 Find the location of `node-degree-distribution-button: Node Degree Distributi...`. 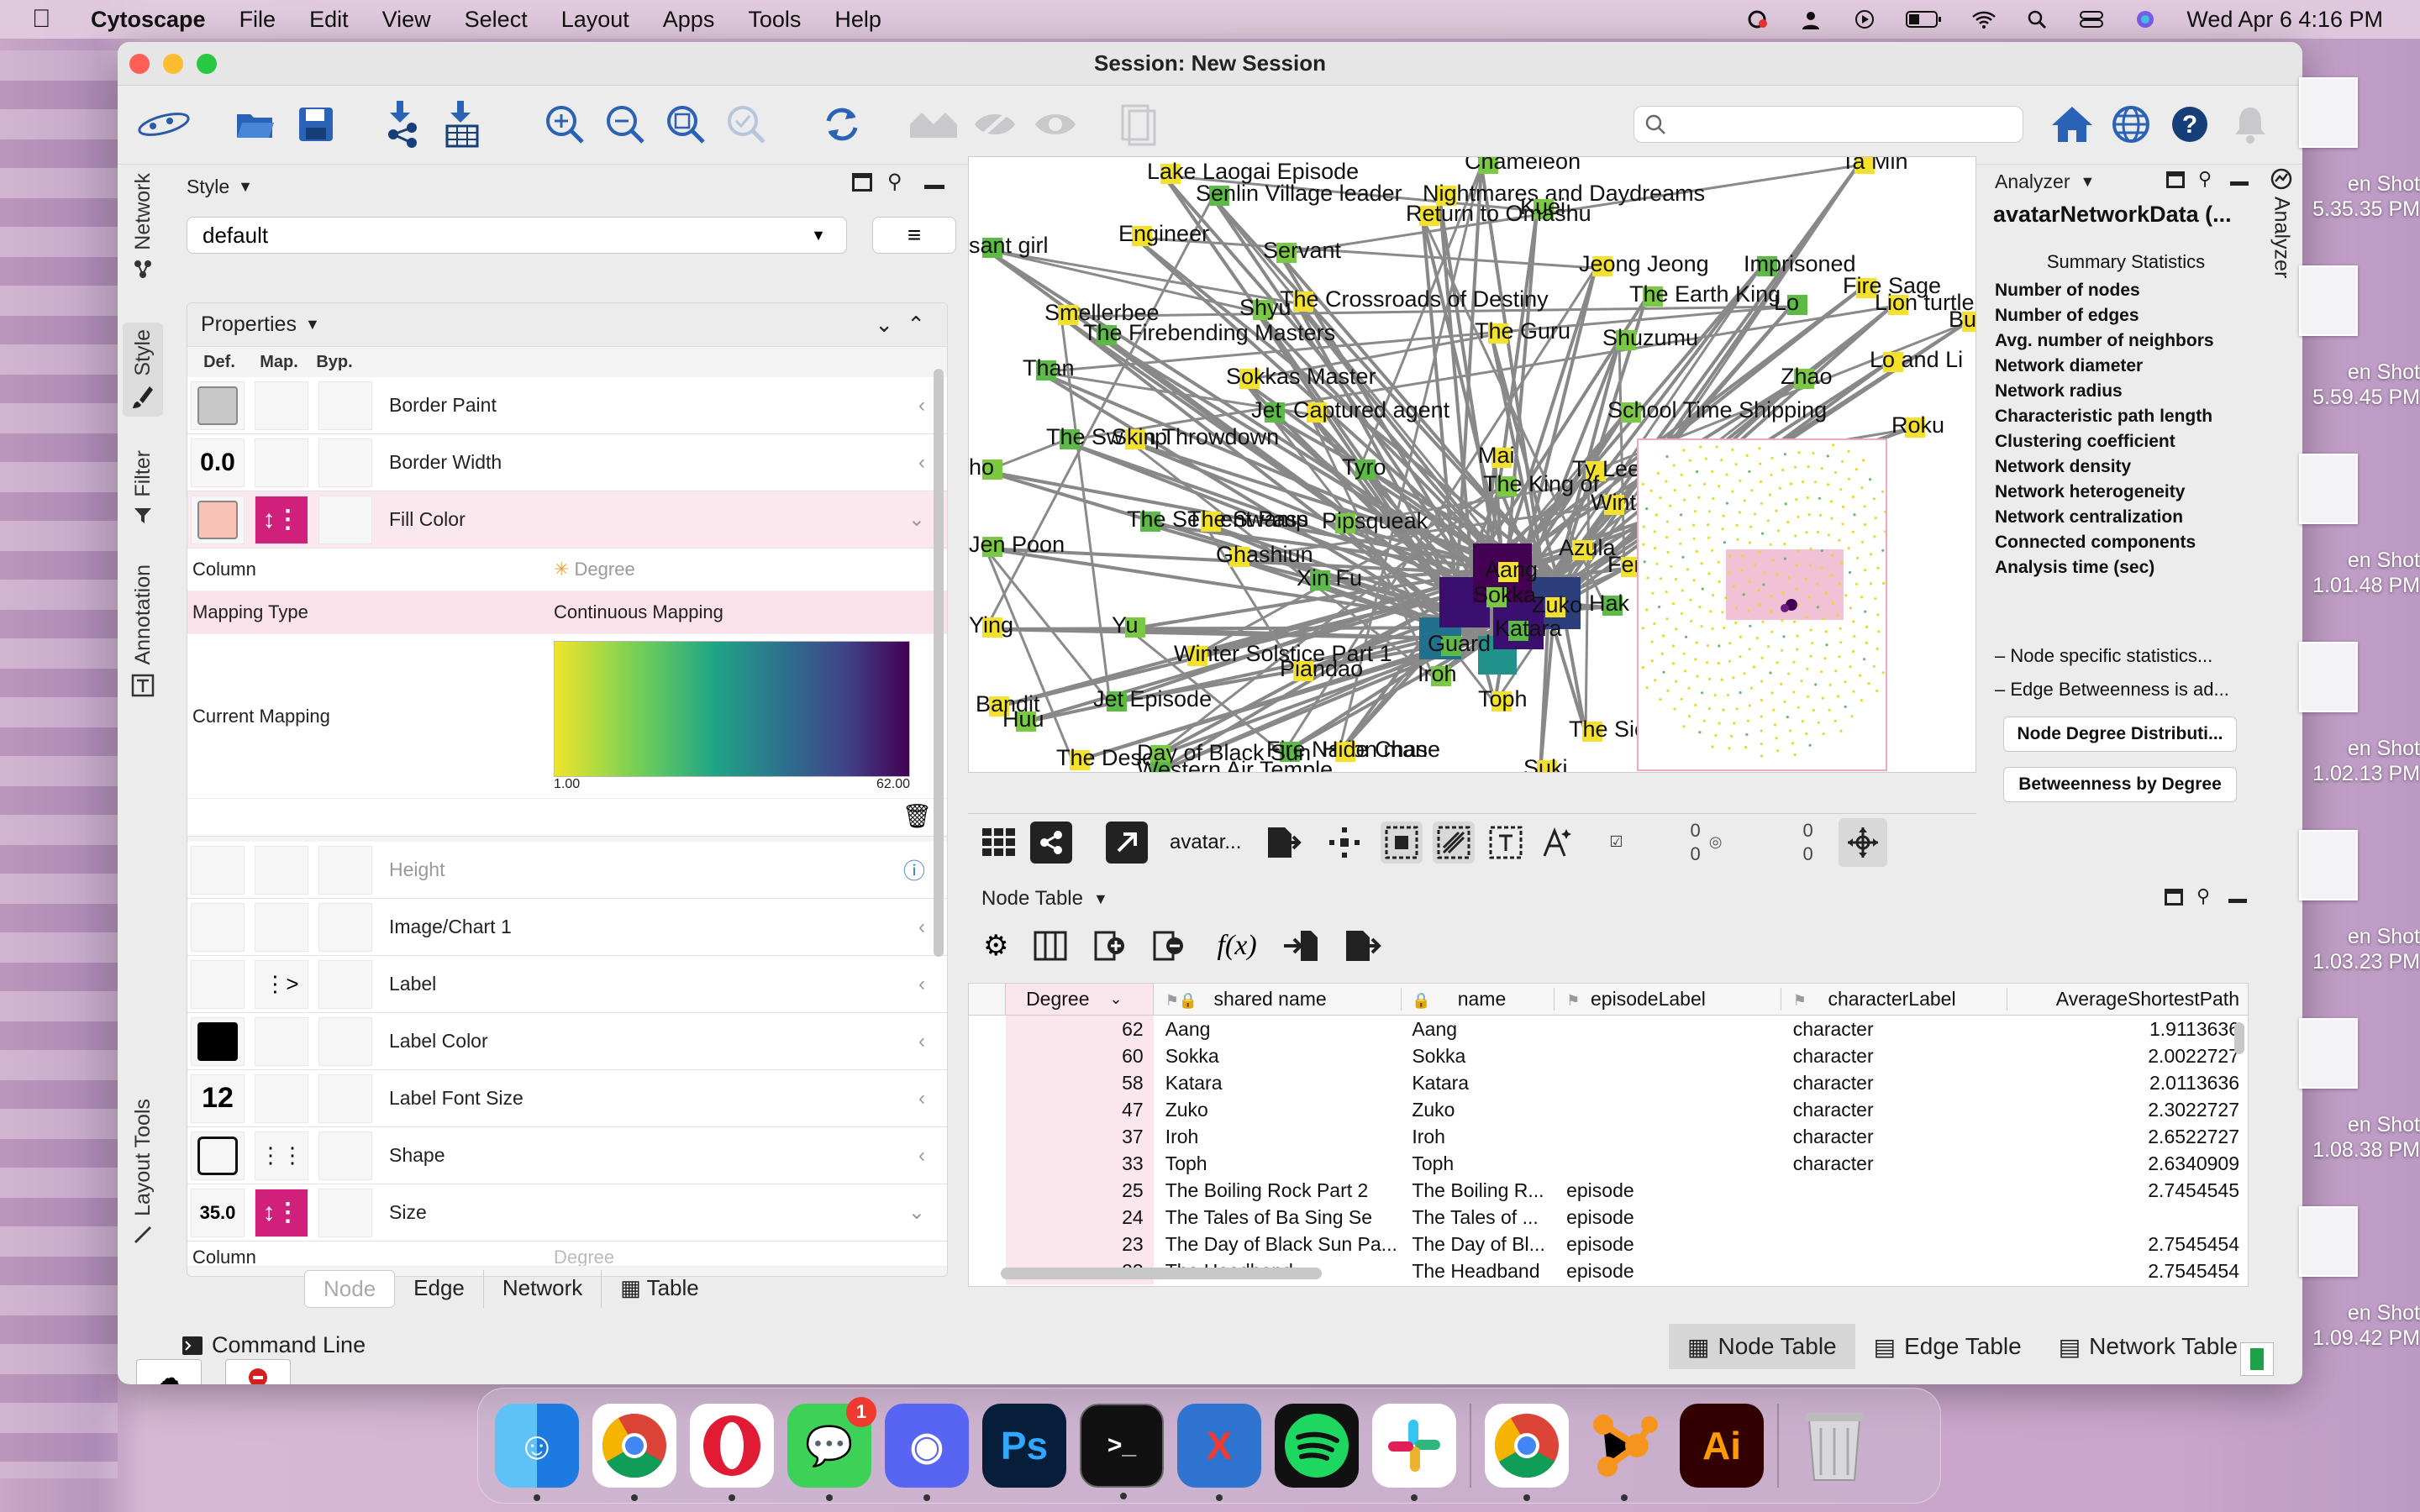

node-degree-distribution-button: Node Degree Distributi... is located at coordinates (2120, 734).